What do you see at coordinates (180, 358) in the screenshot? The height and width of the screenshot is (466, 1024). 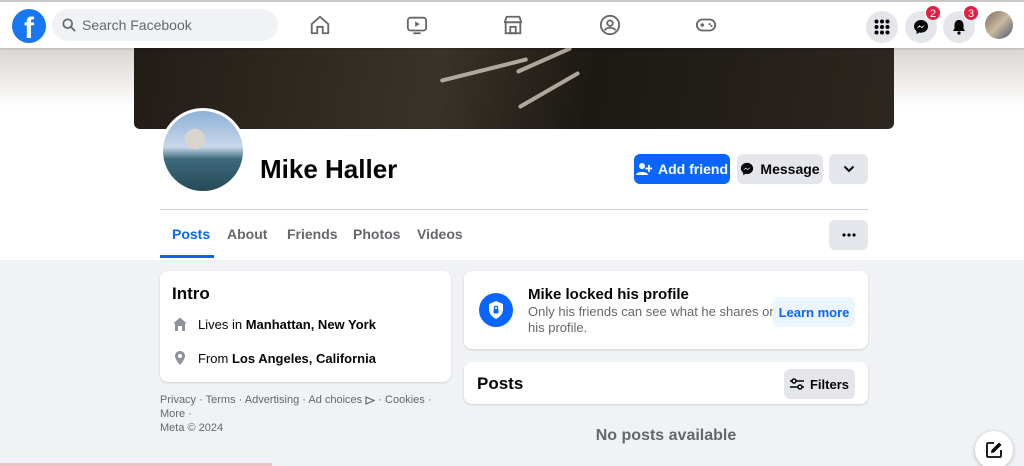 I see `location-pin-icon` at bounding box center [180, 358].